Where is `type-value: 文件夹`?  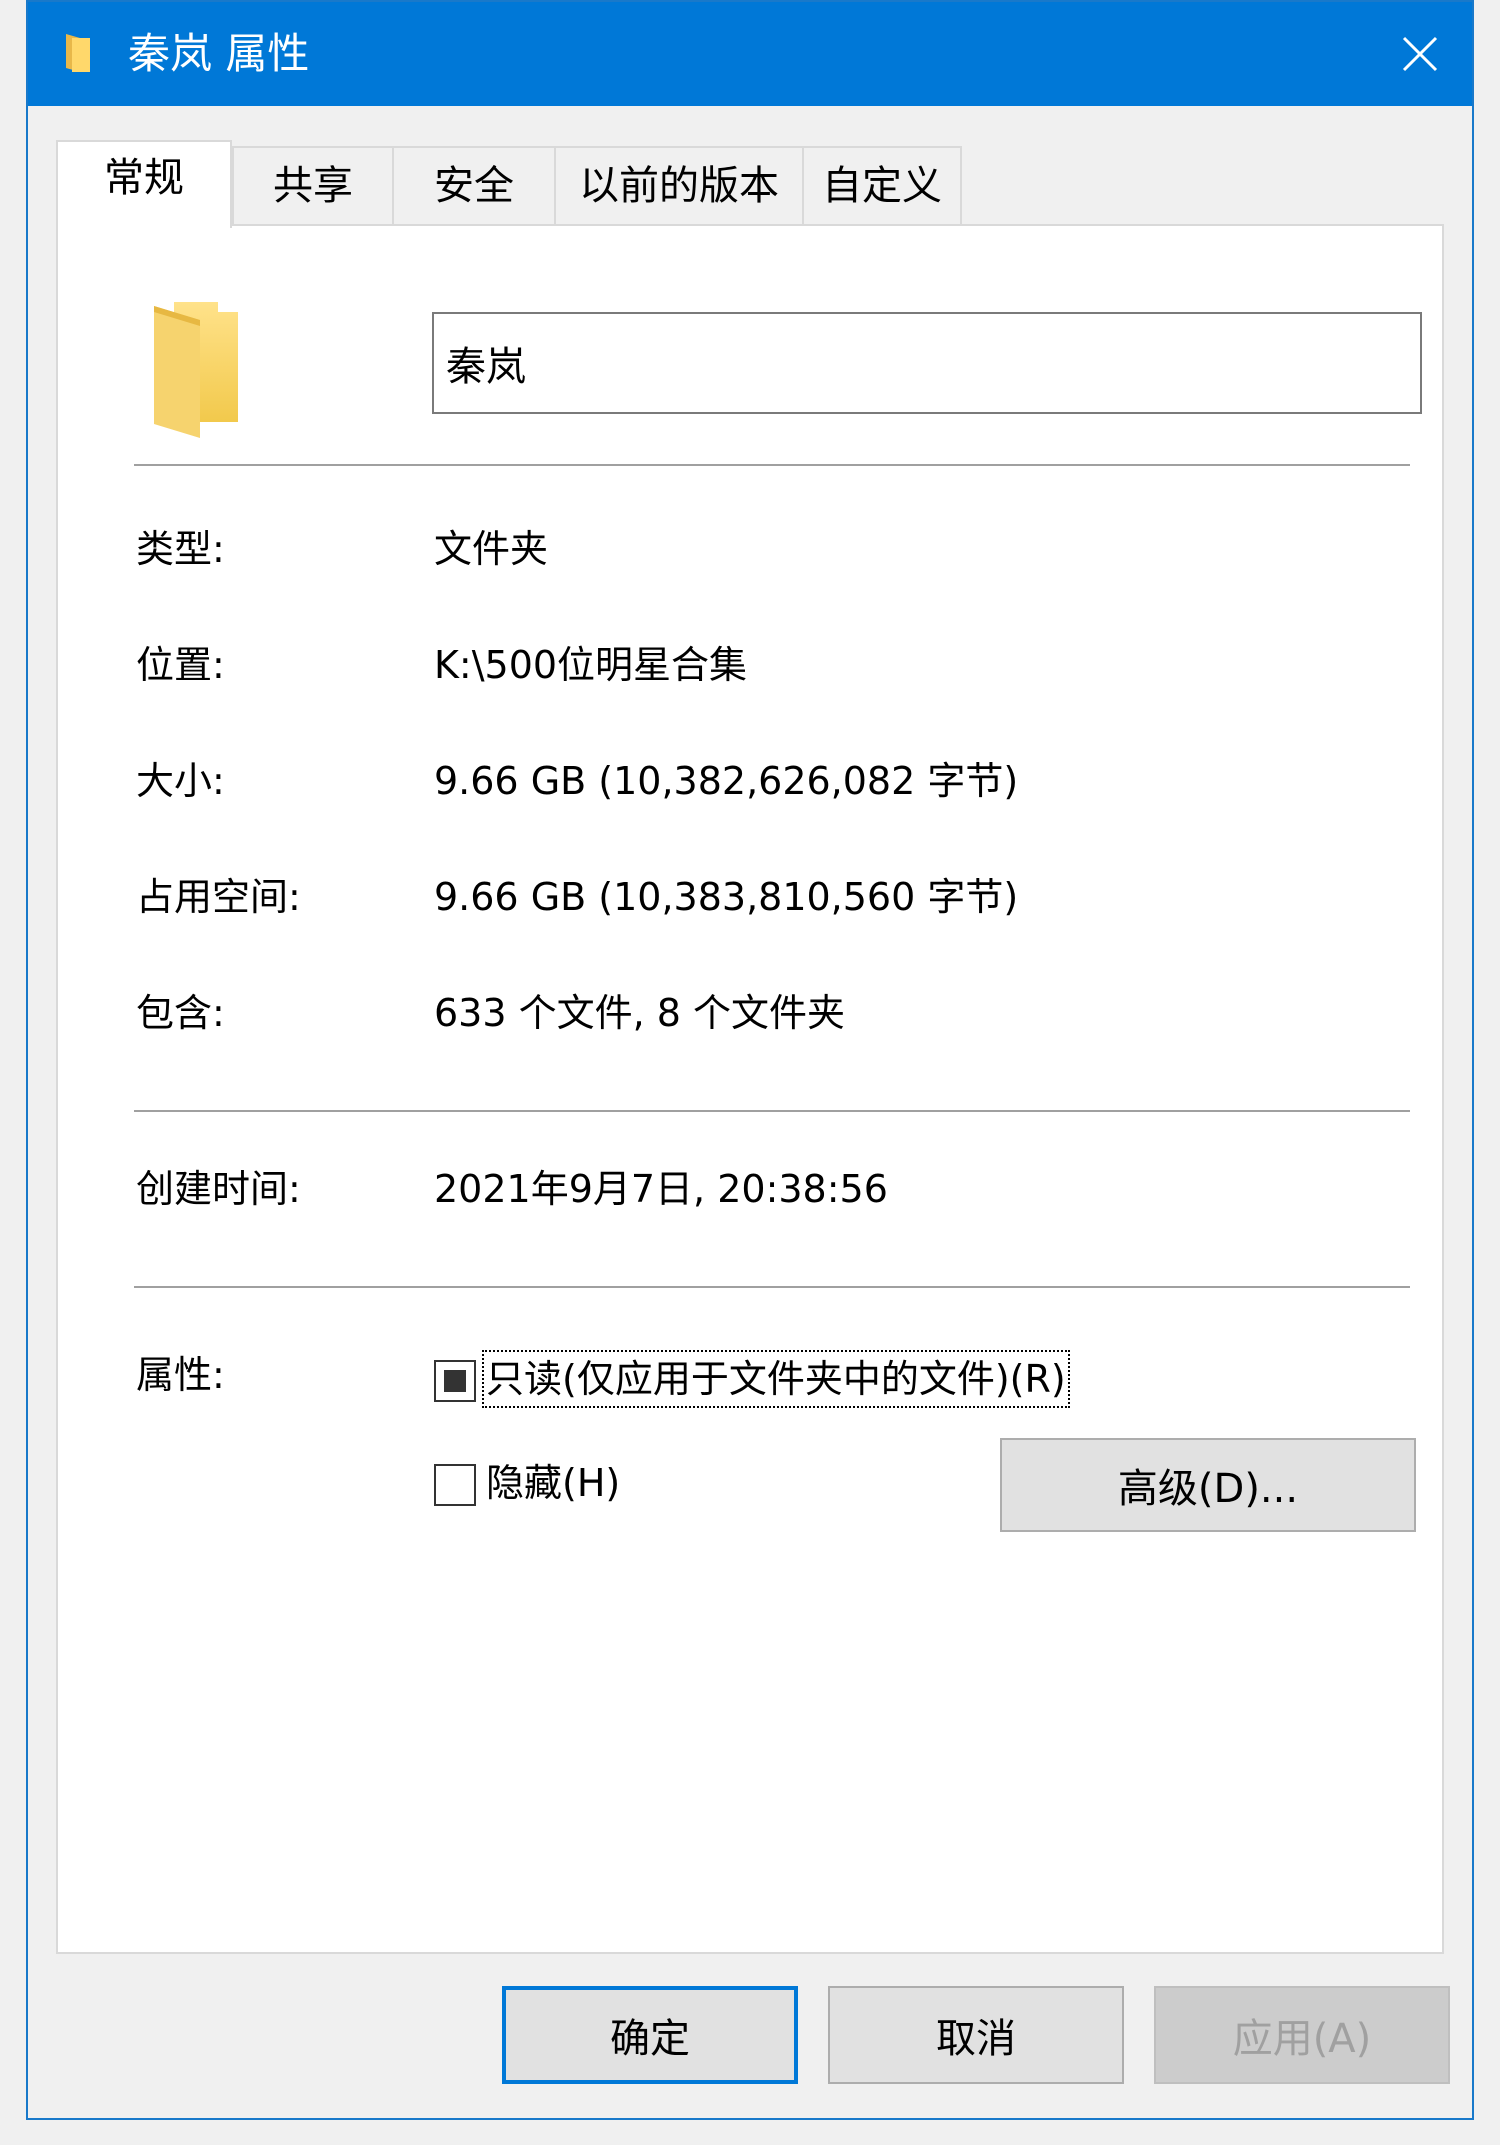 type-value: 文件夹 is located at coordinates (491, 549).